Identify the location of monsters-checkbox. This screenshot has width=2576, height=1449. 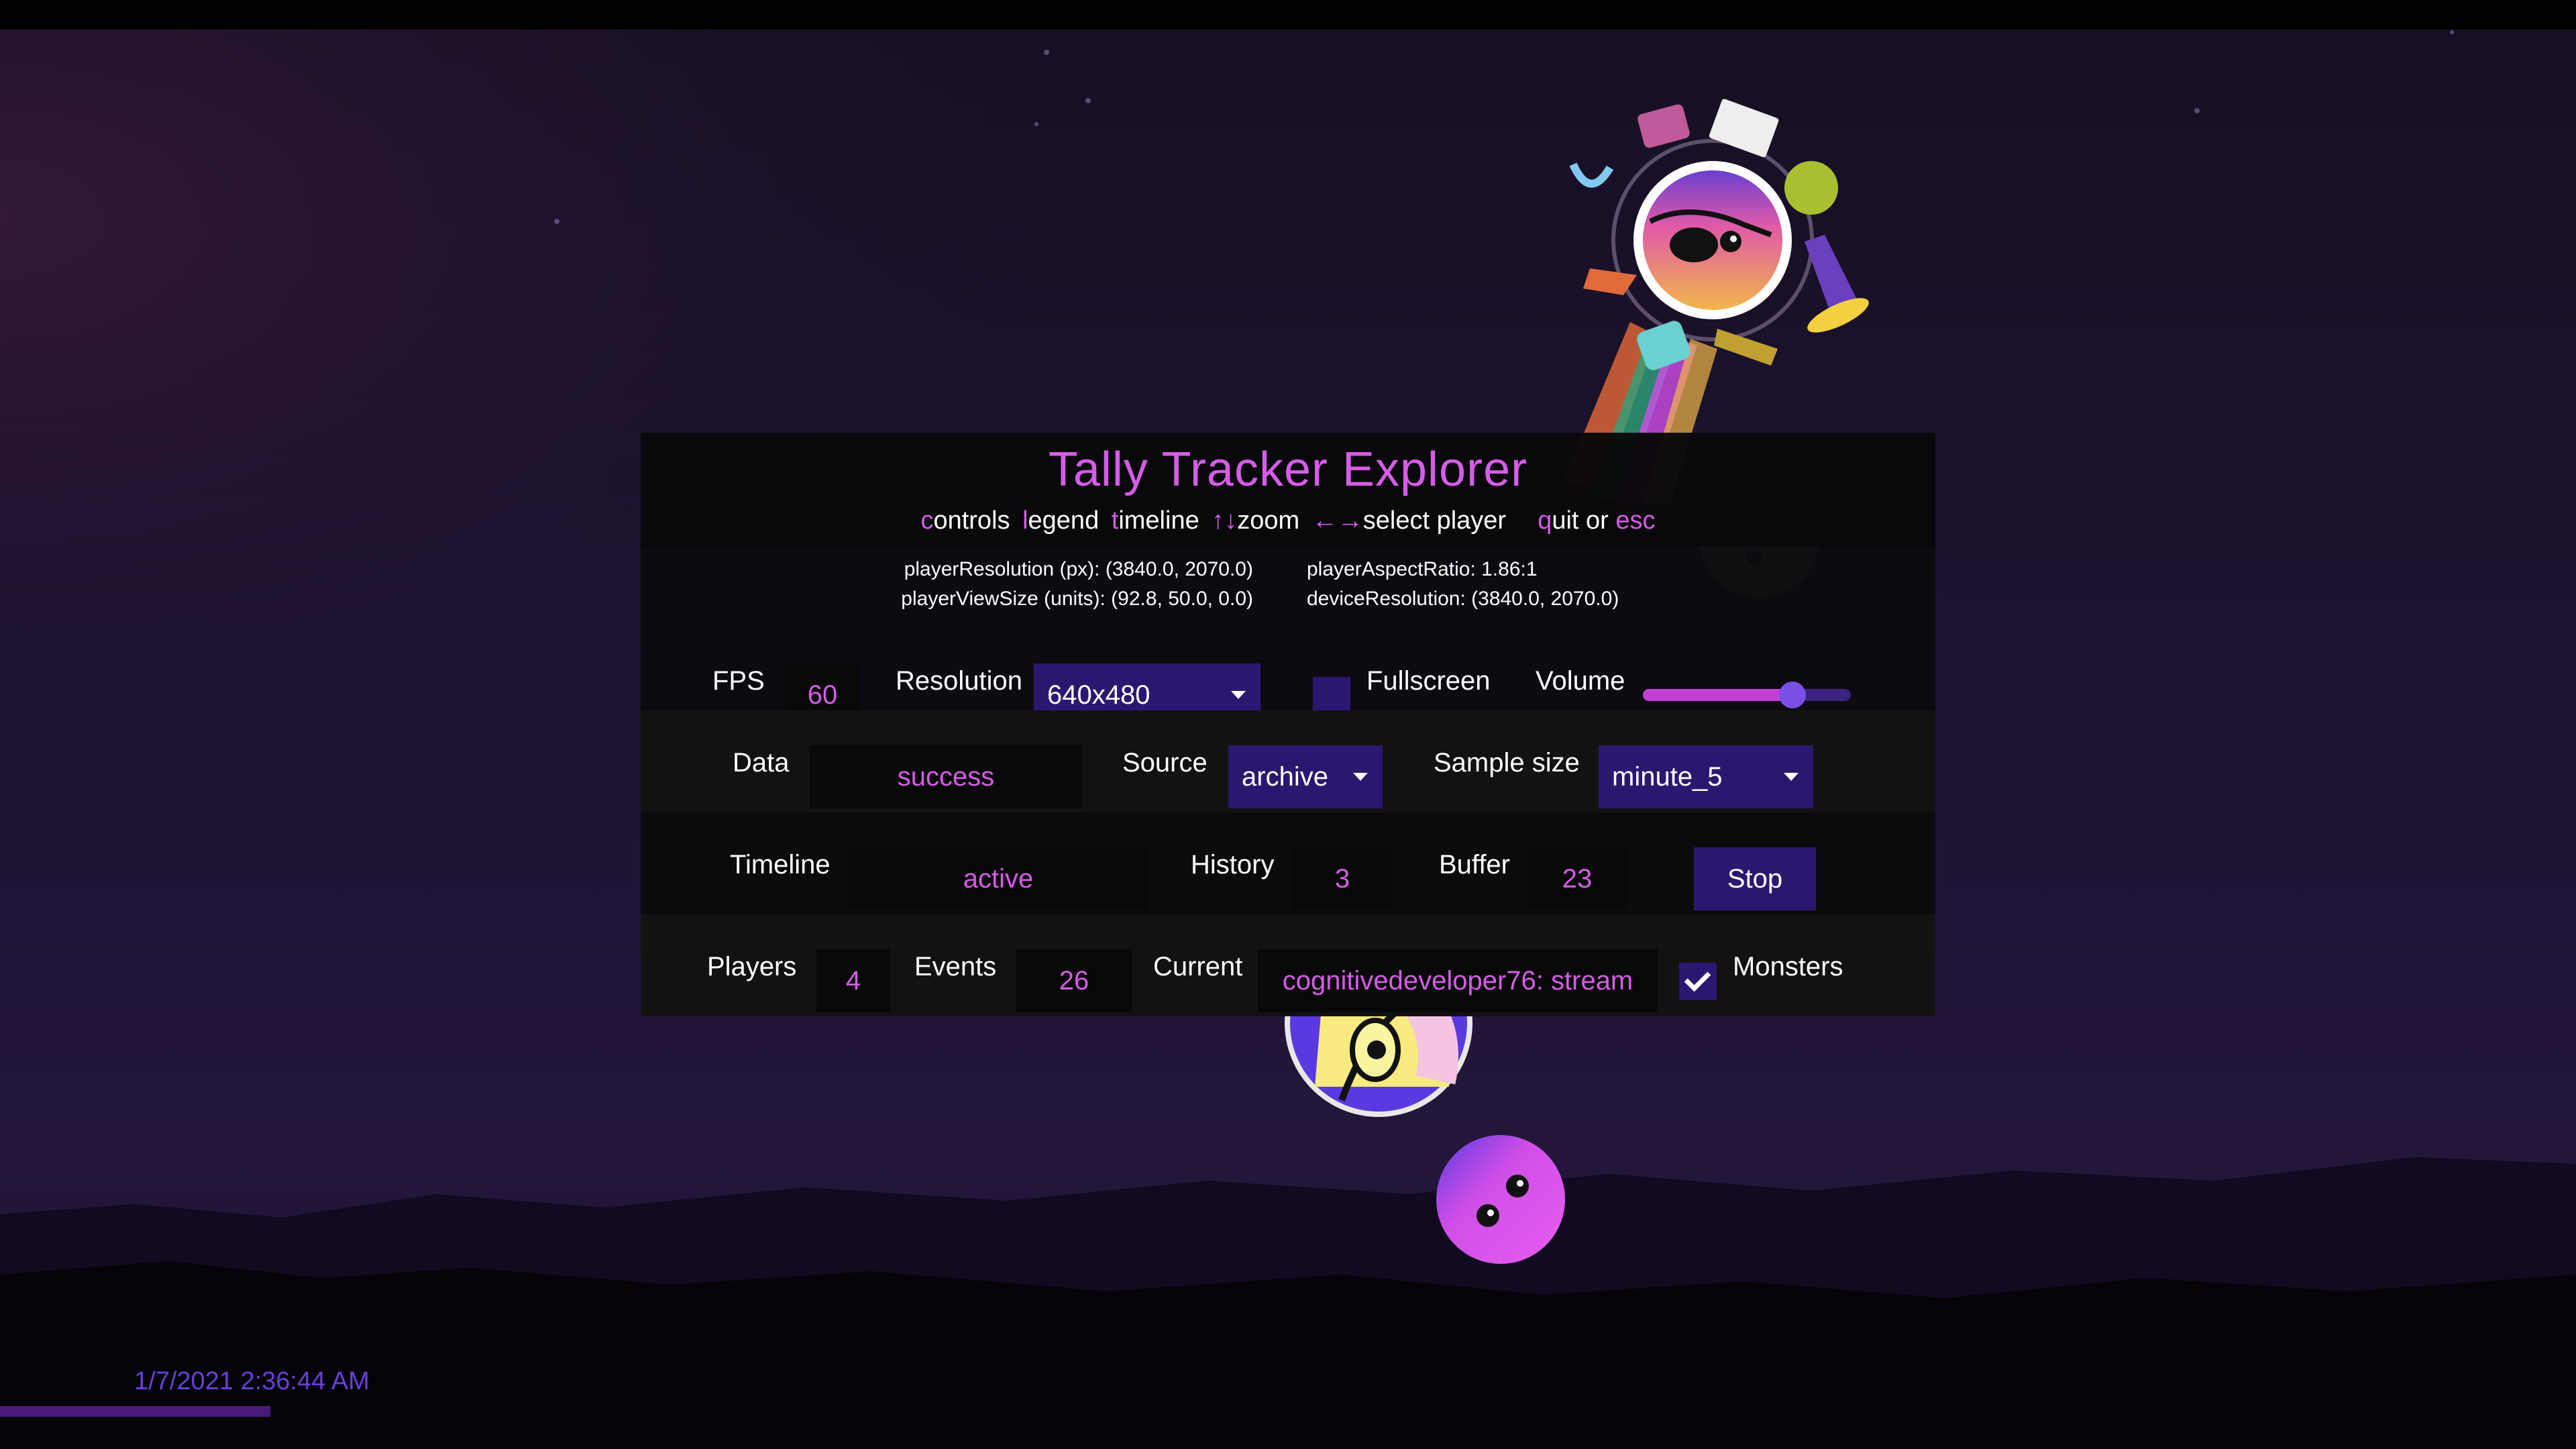
(1698, 981).